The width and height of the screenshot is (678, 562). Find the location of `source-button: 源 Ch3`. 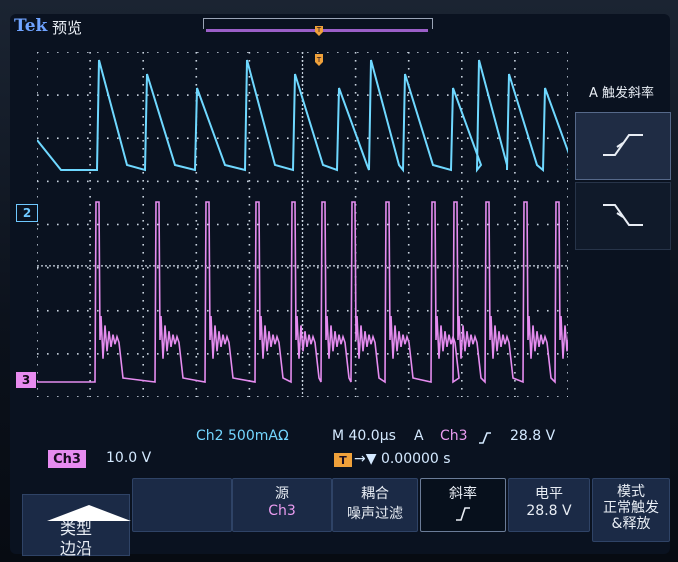

source-button: 源 Ch3 is located at coordinates (282, 505).